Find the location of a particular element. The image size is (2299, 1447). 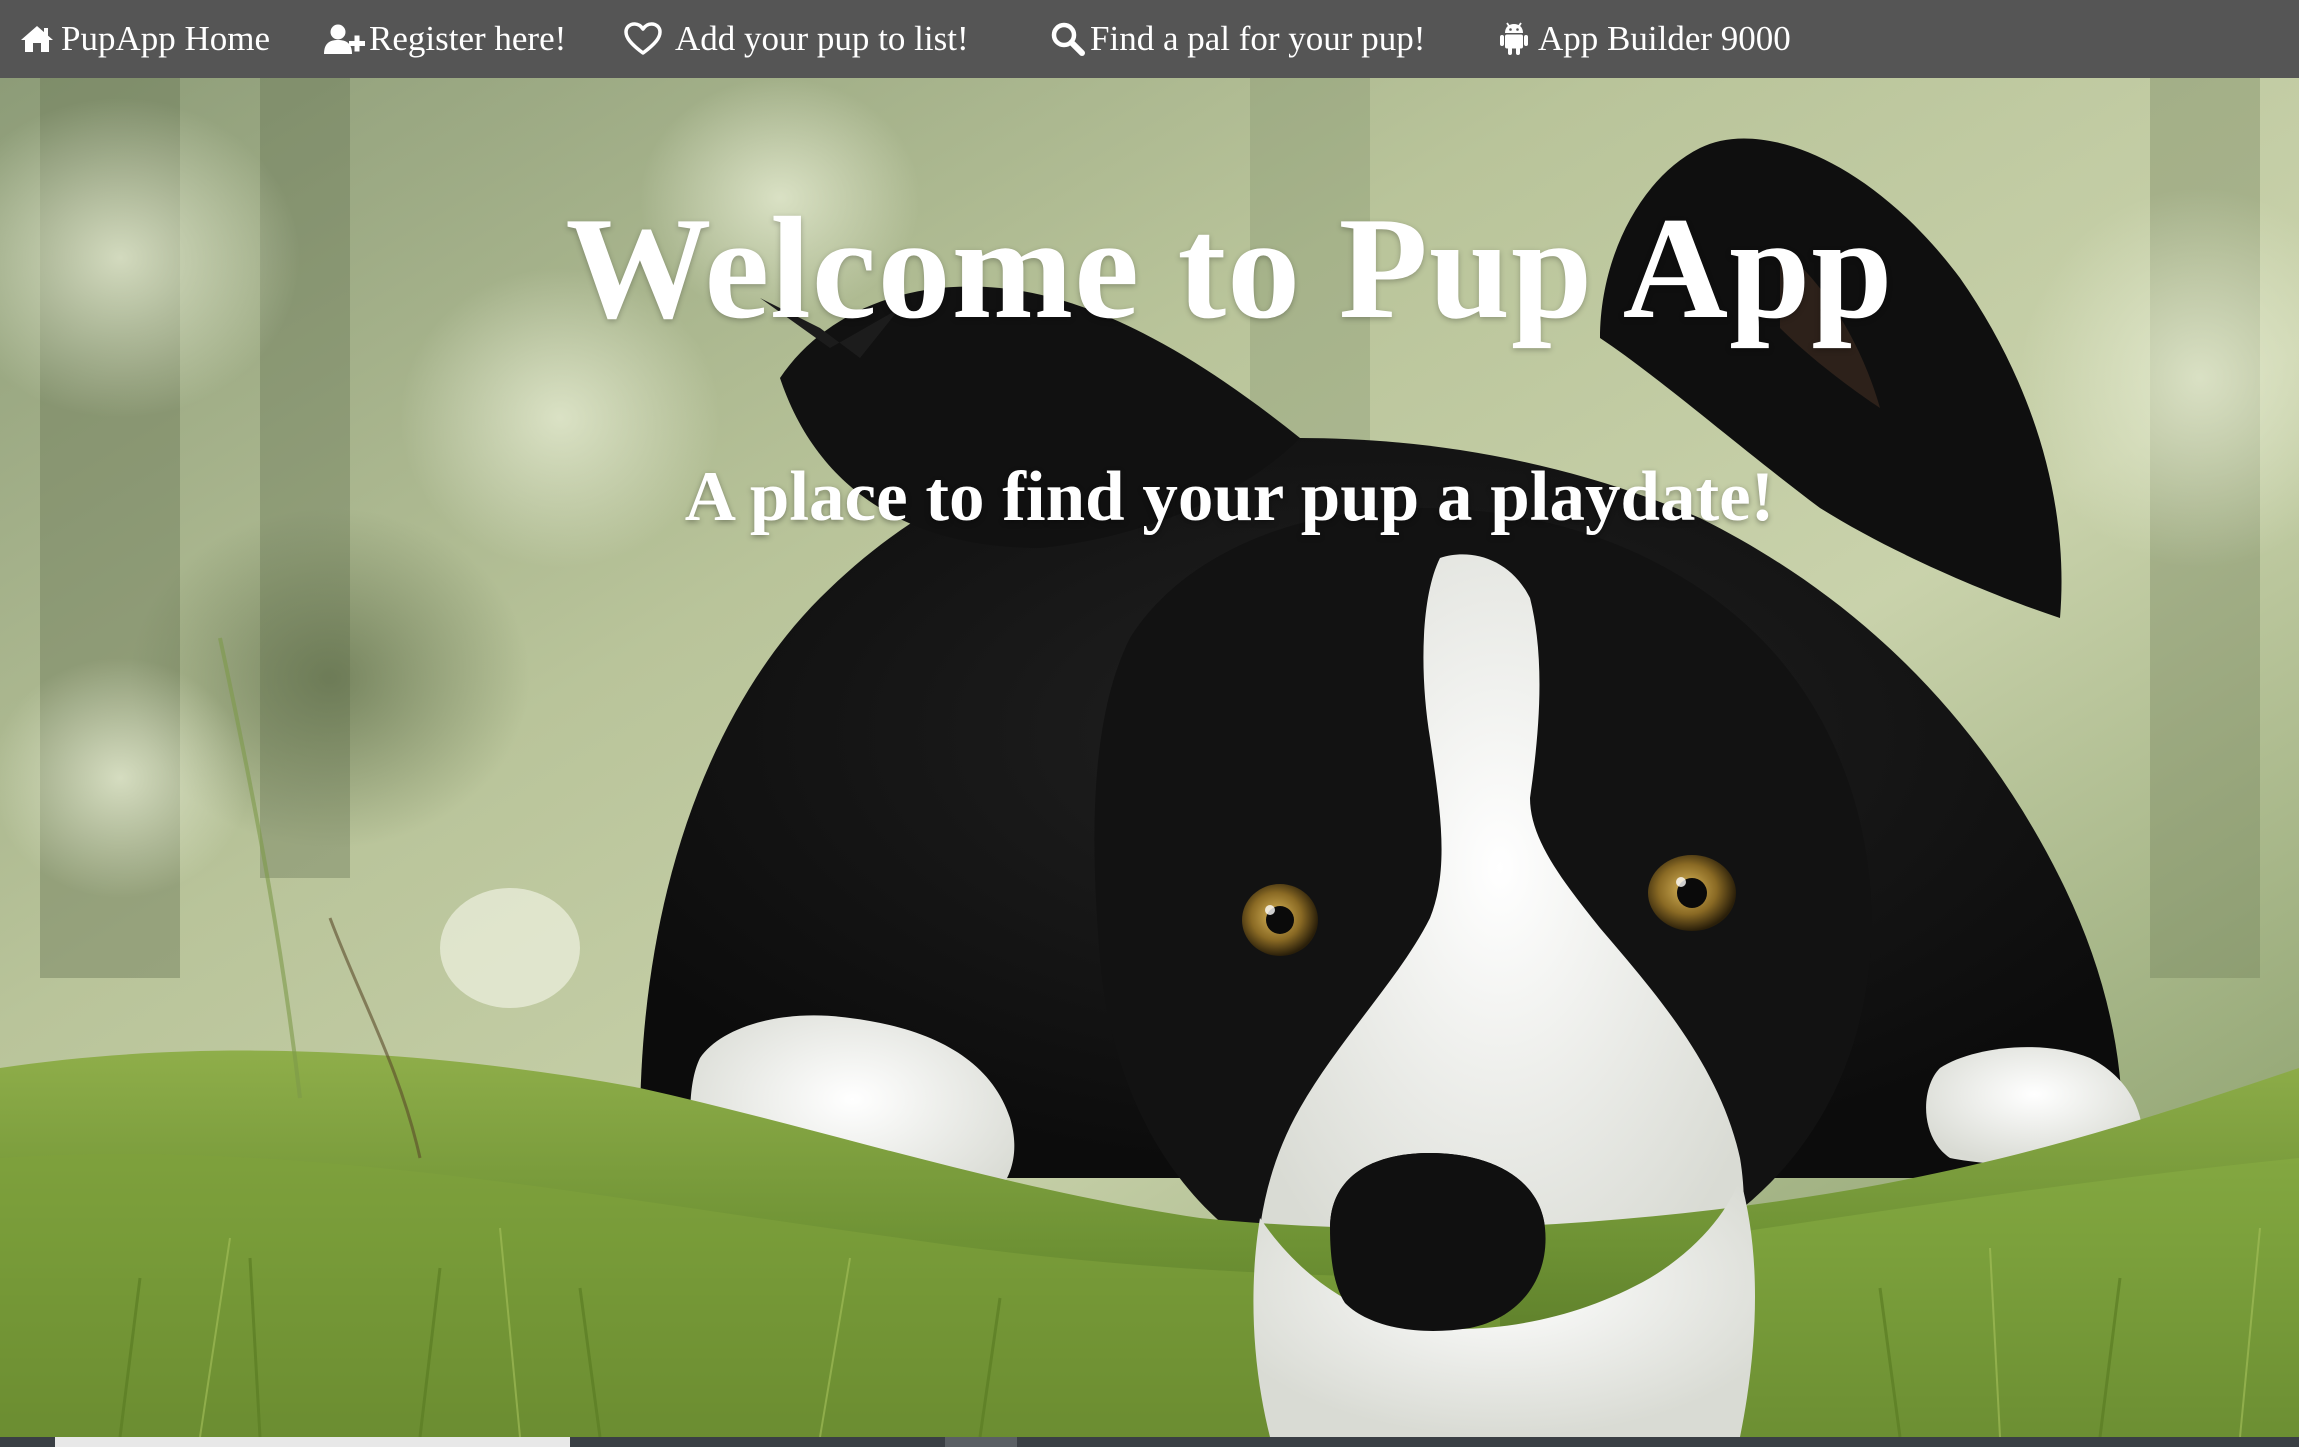

nav-home-link: PupApp Home is located at coordinates (170, 39).